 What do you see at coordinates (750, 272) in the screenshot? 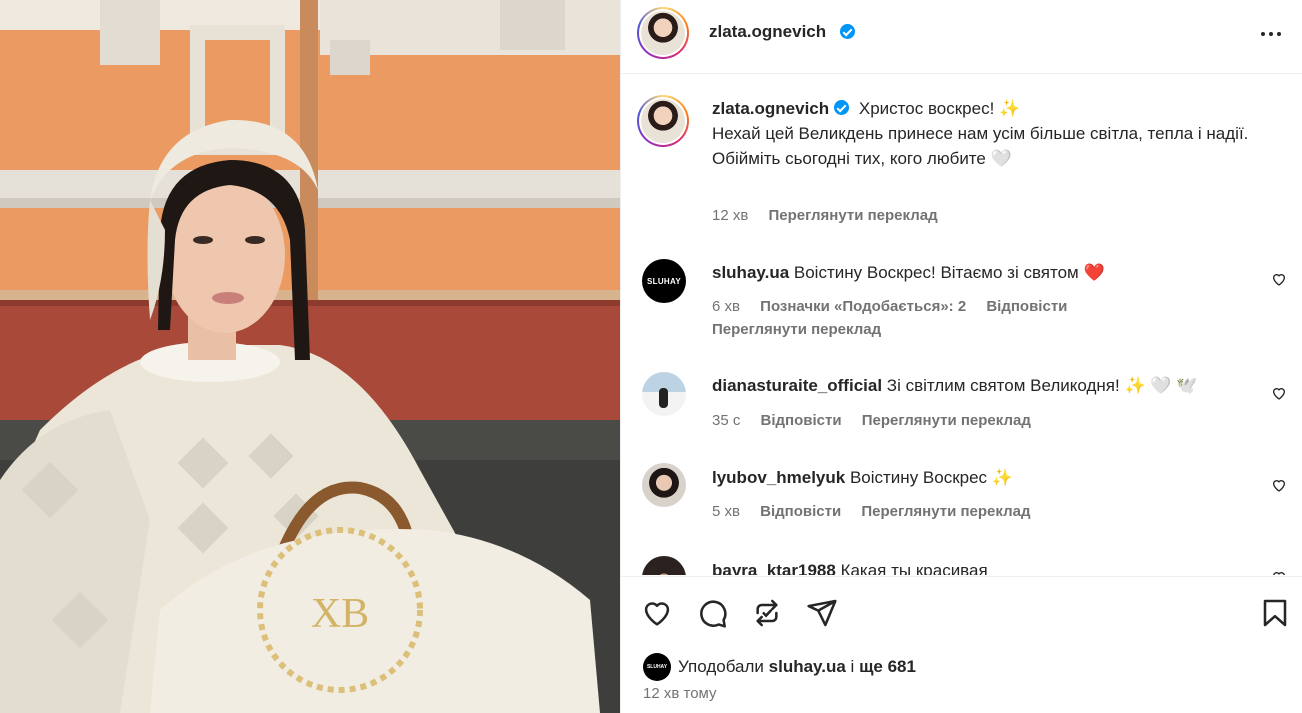
I see `commenter-username: sluhay.ua` at bounding box center [750, 272].